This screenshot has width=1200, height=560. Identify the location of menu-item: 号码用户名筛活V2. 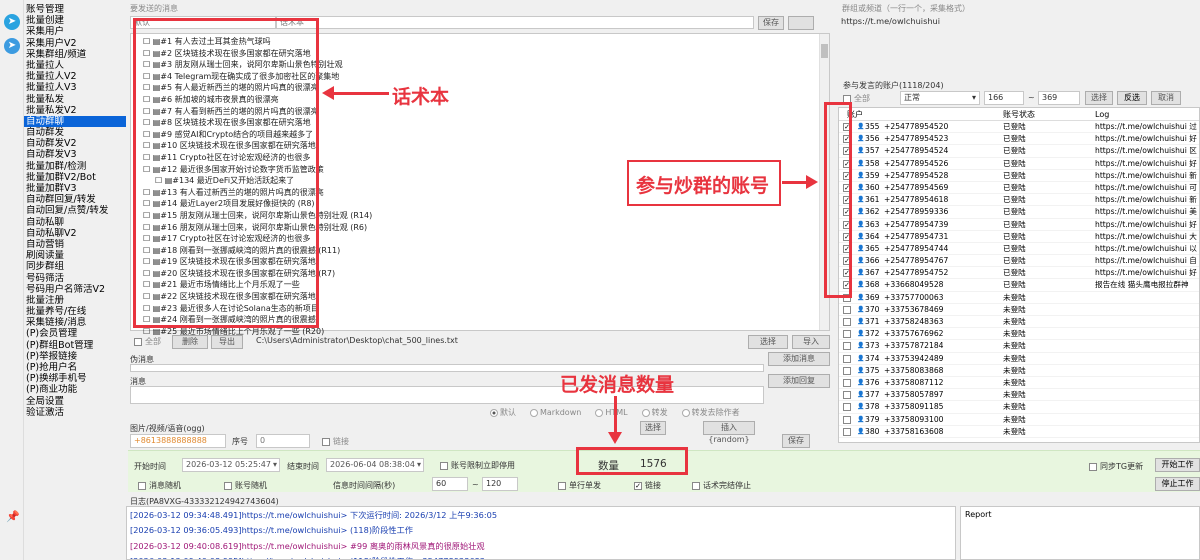
(75, 289).